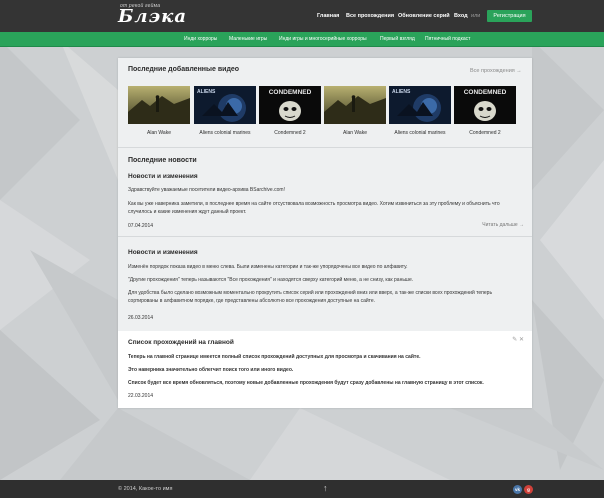 The height and width of the screenshot is (498, 604). What do you see at coordinates (509, 16) in the screenshot?
I see `register-button: Регистрация` at bounding box center [509, 16].